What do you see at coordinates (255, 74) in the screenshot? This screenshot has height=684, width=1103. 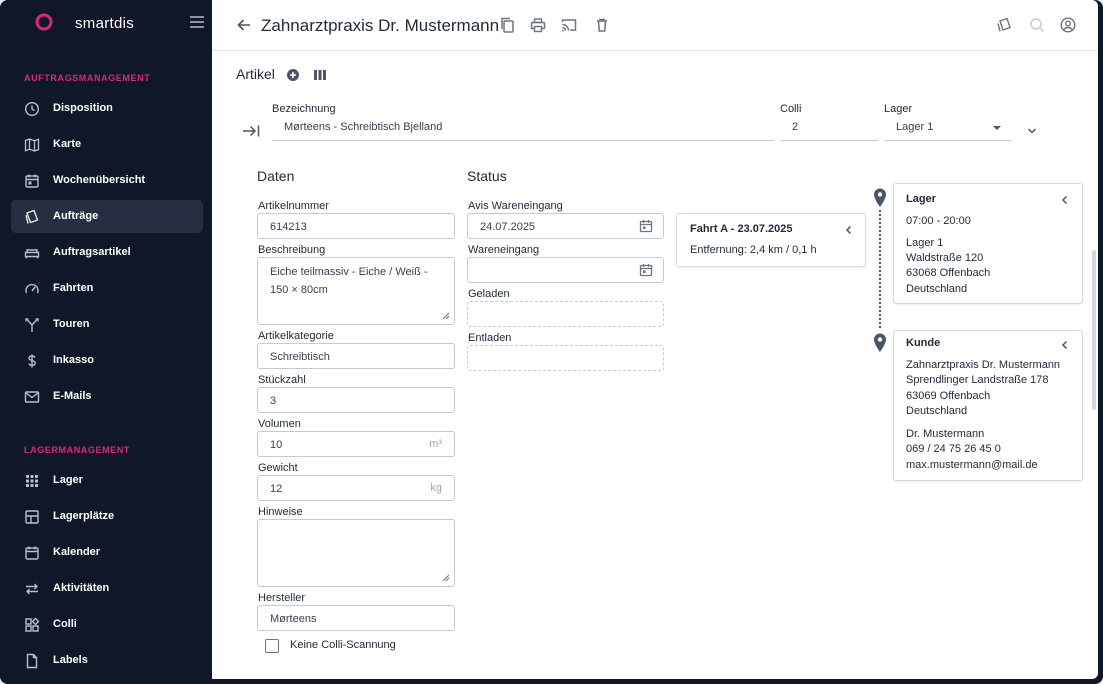 I see `artikel-heading: Artikel` at bounding box center [255, 74].